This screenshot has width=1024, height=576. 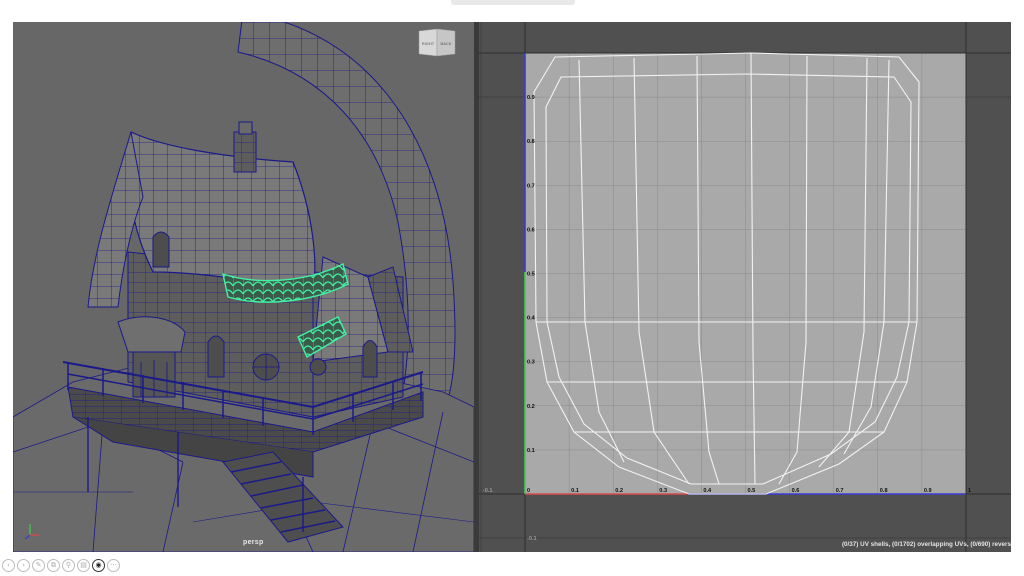 I want to click on viewcube-icon: RIGHT BACK, so click(x=437, y=42).